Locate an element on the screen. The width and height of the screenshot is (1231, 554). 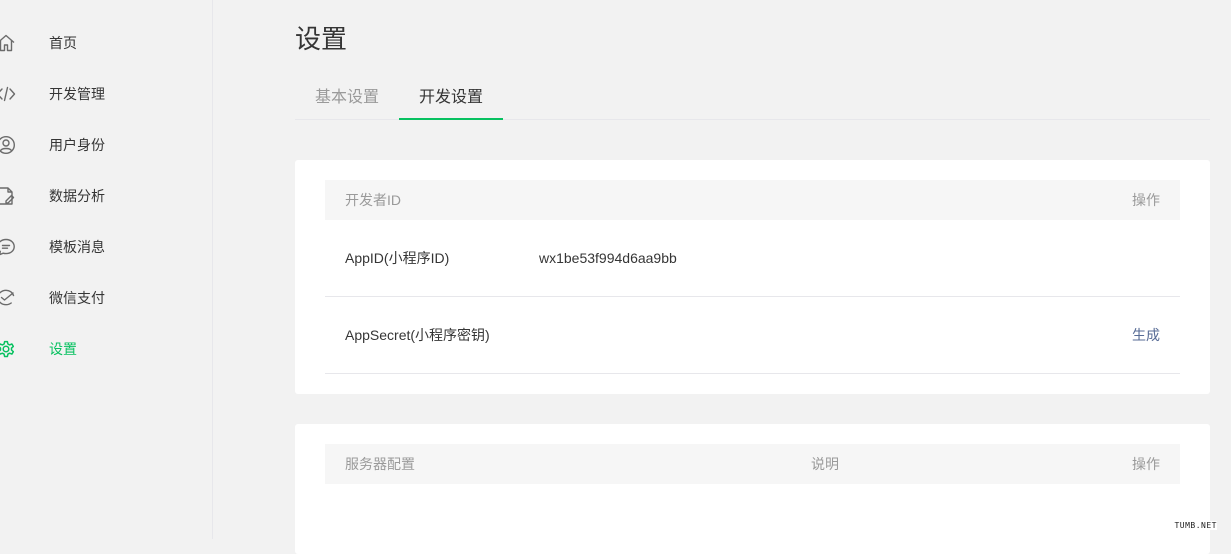
sidebar-item-label: 用户身份 is located at coordinates (77, 145).